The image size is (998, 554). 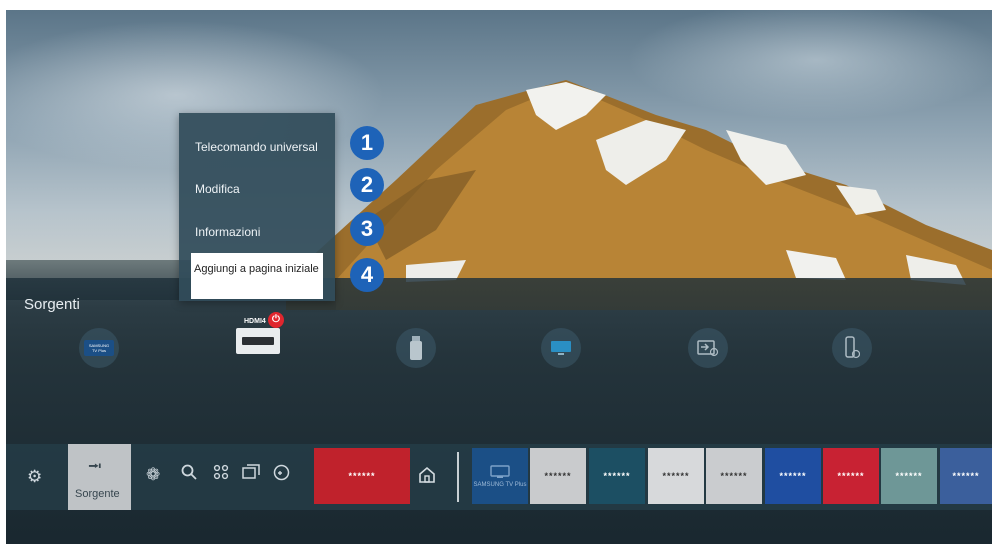 What do you see at coordinates (34, 477) in the screenshot?
I see `settings-icon: ⚙` at bounding box center [34, 477].